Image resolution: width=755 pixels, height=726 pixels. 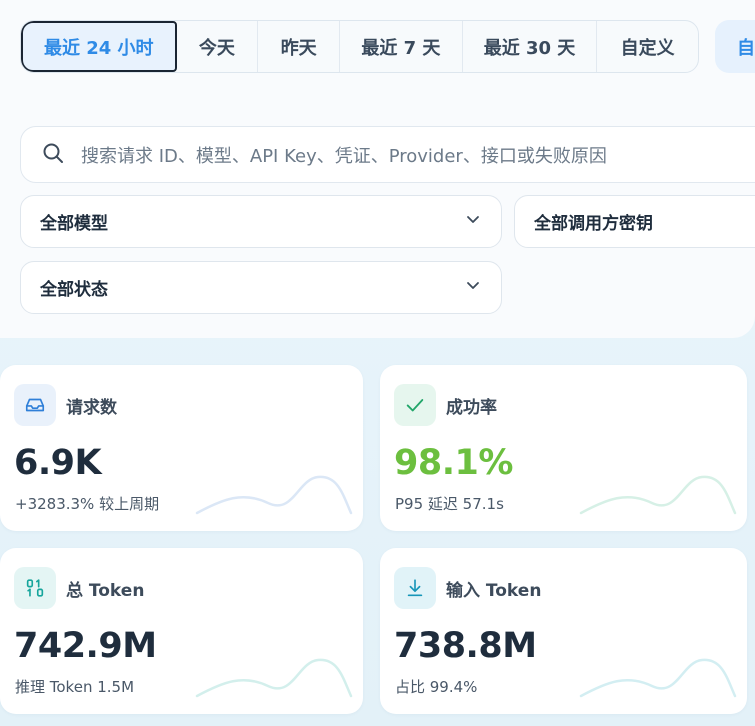 What do you see at coordinates (99, 46) in the screenshot?
I see `tab-last-24-hours: 最近 24 小时` at bounding box center [99, 46].